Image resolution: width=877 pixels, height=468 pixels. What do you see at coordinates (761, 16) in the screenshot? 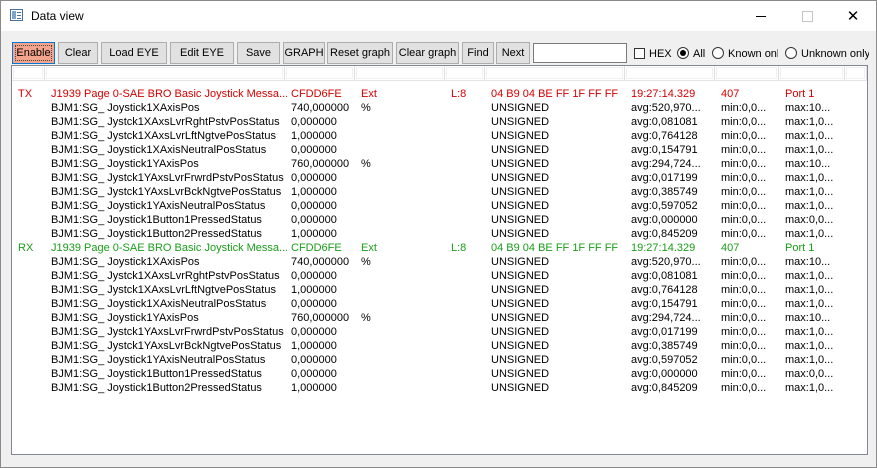
I see `minimize-button` at bounding box center [761, 16].